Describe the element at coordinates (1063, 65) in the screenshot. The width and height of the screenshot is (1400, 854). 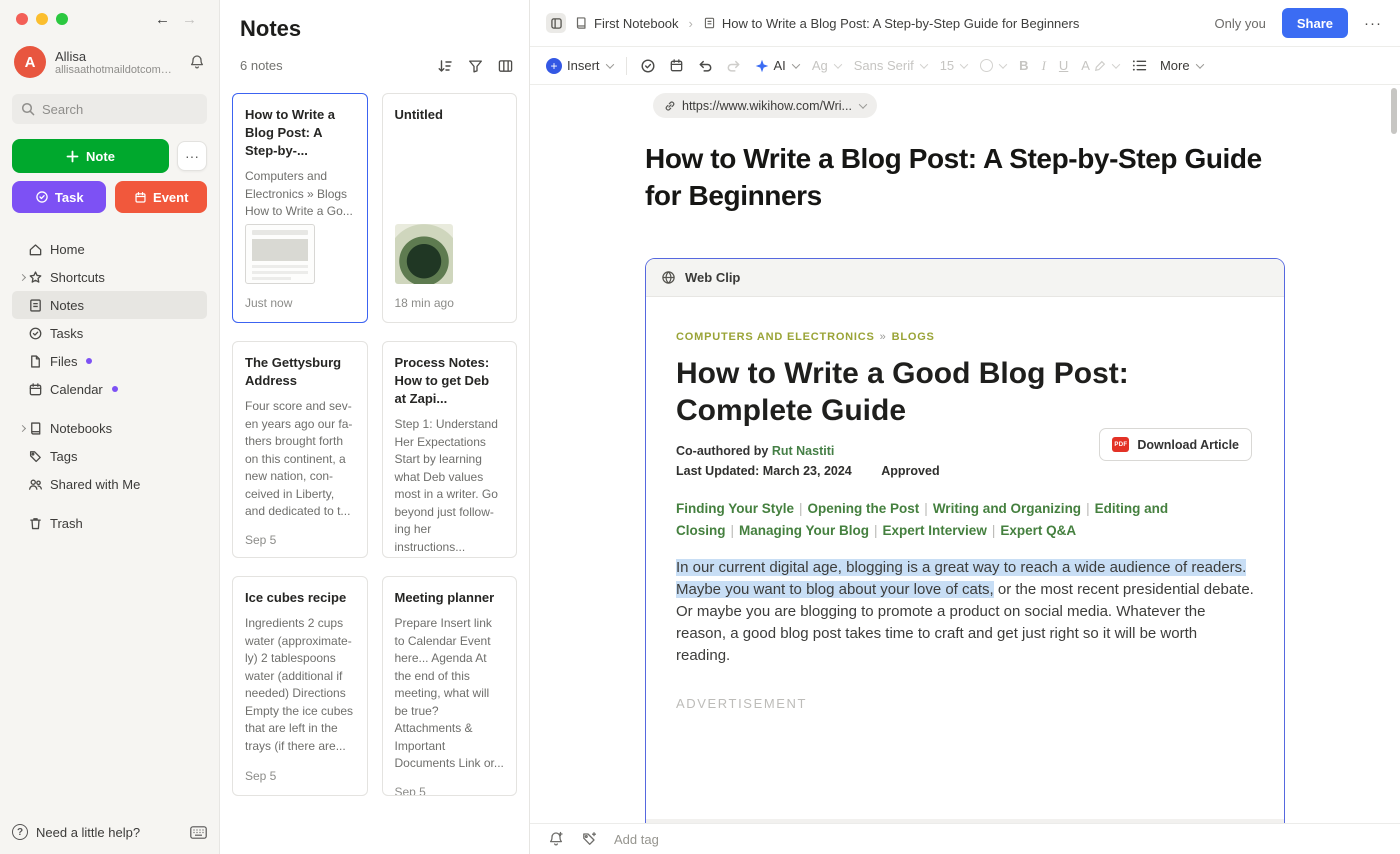
I see `underline-button: U` at that location.